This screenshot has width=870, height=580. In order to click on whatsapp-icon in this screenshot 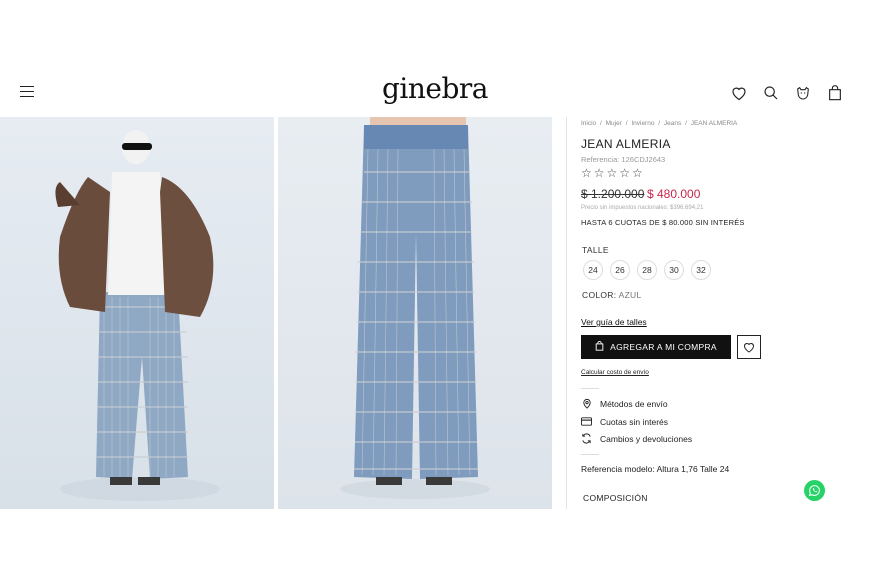, I will do `click(814, 491)`.